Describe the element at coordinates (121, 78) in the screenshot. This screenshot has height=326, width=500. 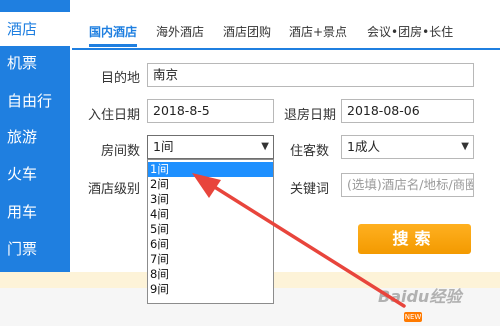
I see `destination-label: 目的地` at that location.